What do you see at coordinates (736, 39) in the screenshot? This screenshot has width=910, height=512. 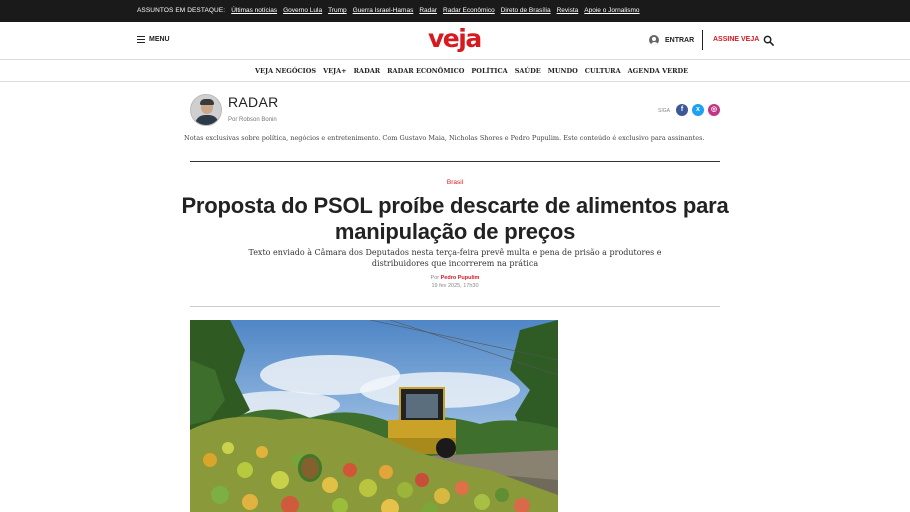 I see `subscribe-link: ASSINE VEJA` at bounding box center [736, 39].